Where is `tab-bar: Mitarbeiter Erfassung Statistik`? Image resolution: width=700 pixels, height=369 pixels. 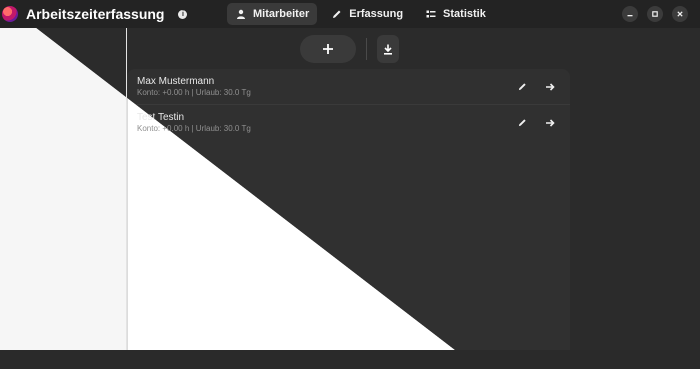
tab-bar: Mitarbeiter Erfassung Statistik is located at coordinates (360, 14).